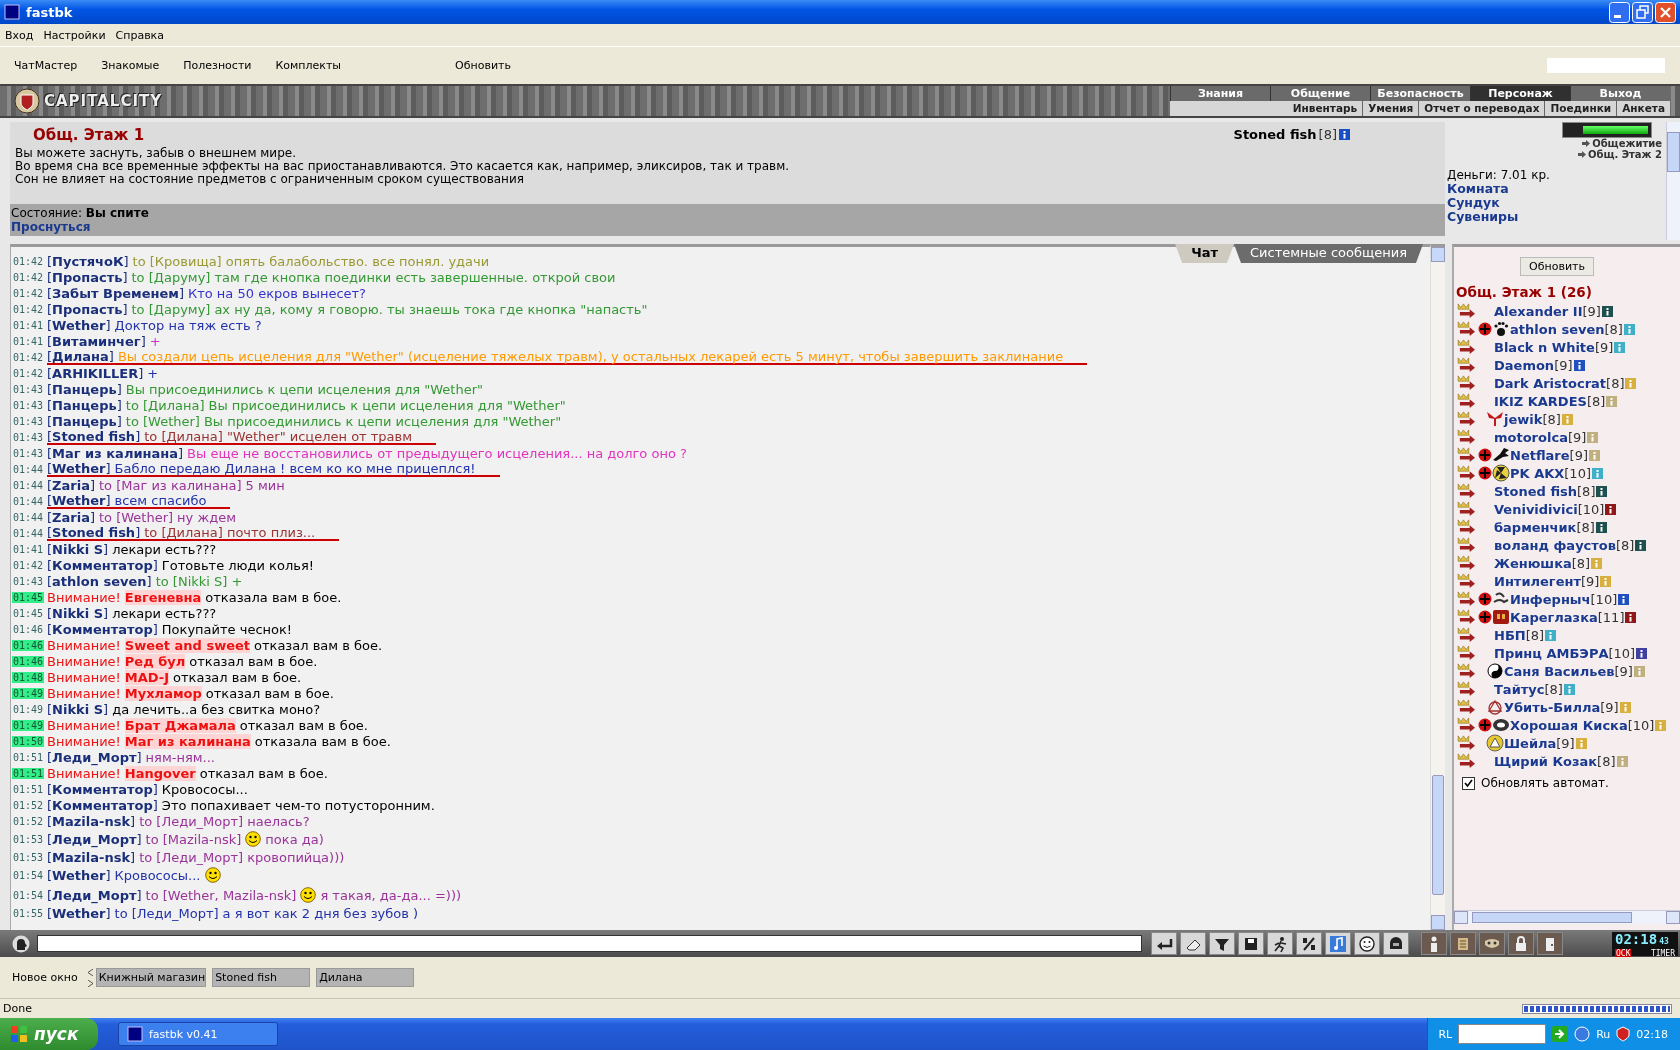 The width and height of the screenshot is (1680, 1050). I want to click on side-link: Сувениры, so click(1556, 217).